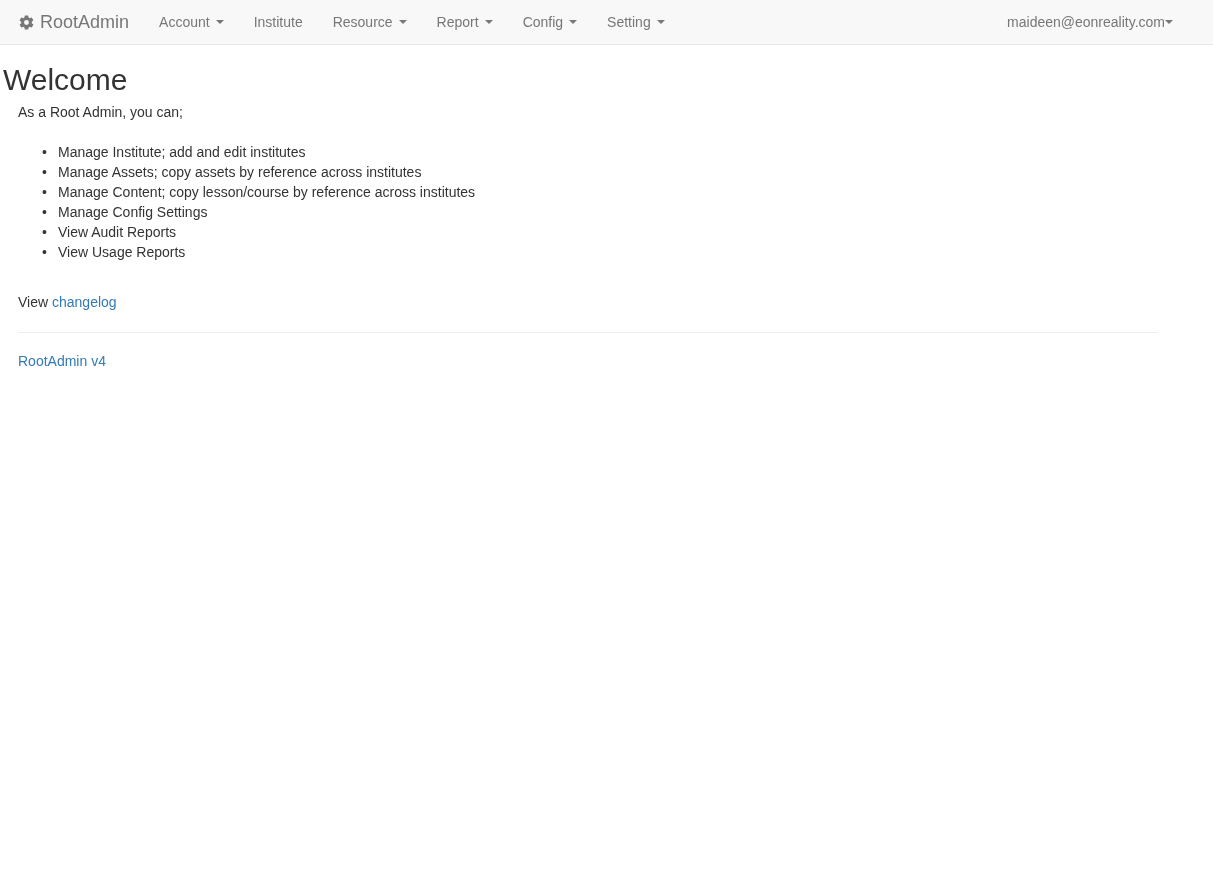 Image resolution: width=1213 pixels, height=887 pixels. Describe the element at coordinates (26, 22) in the screenshot. I see `settings-icon` at that location.